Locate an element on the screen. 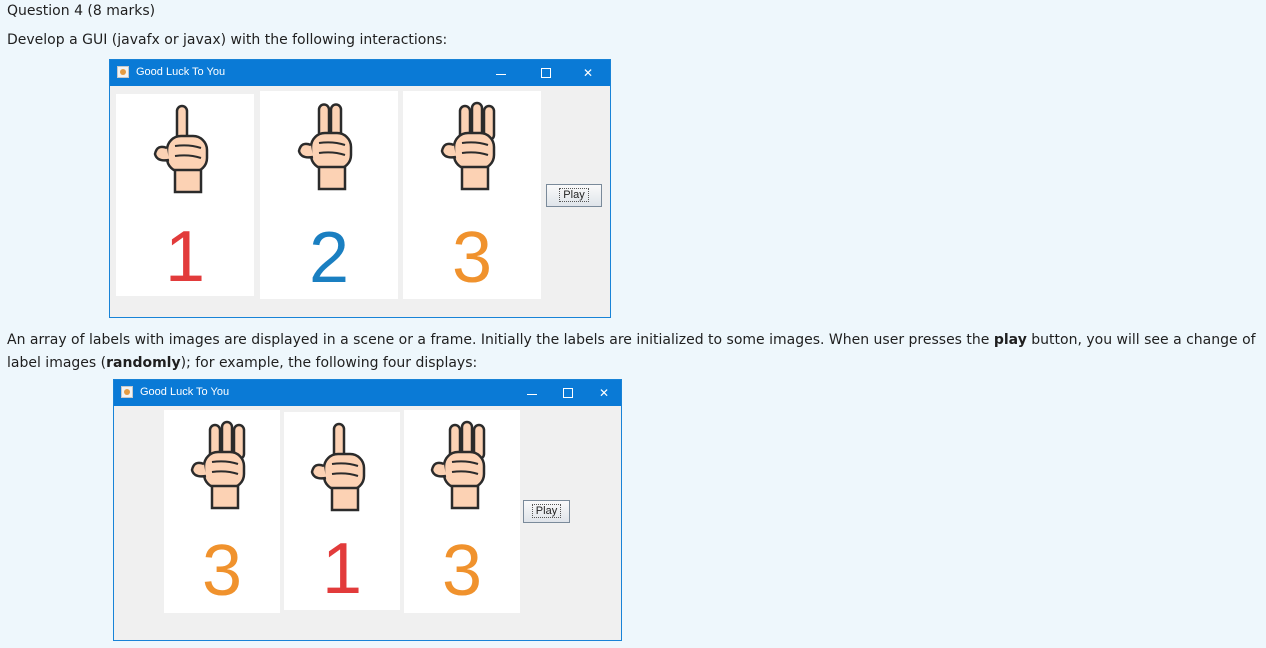 The width and height of the screenshot is (1266, 648). maximize-icon is located at coordinates (546, 73).